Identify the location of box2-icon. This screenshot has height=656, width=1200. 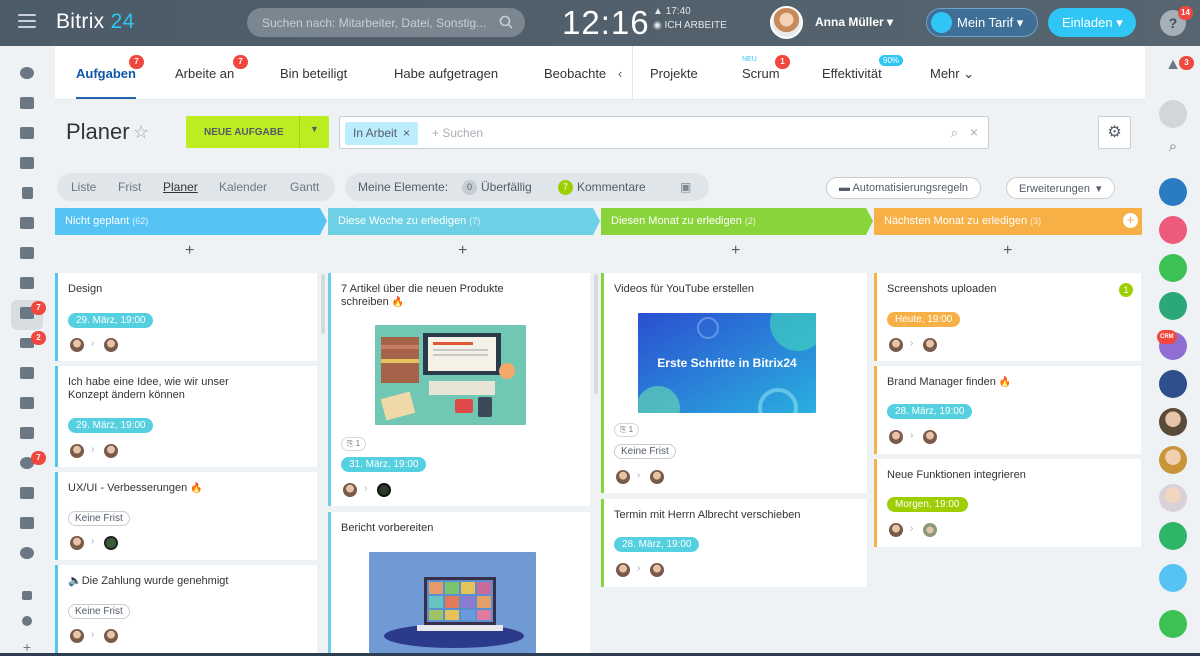
(27, 523).